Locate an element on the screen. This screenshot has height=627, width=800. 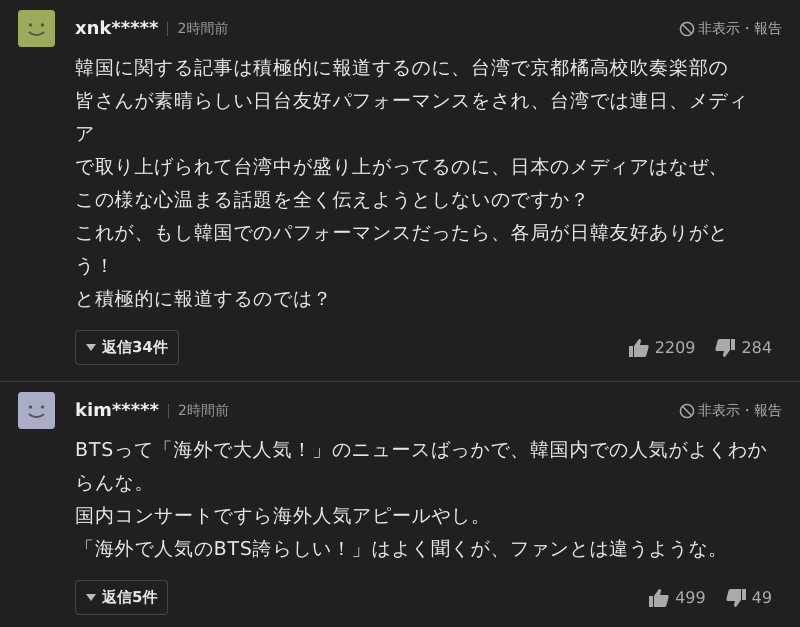
comment-text-line: 皆さんが素晴らしい日台友好パフォーマンスをされ、台湾では連日、メディ is located at coordinates (412, 101).